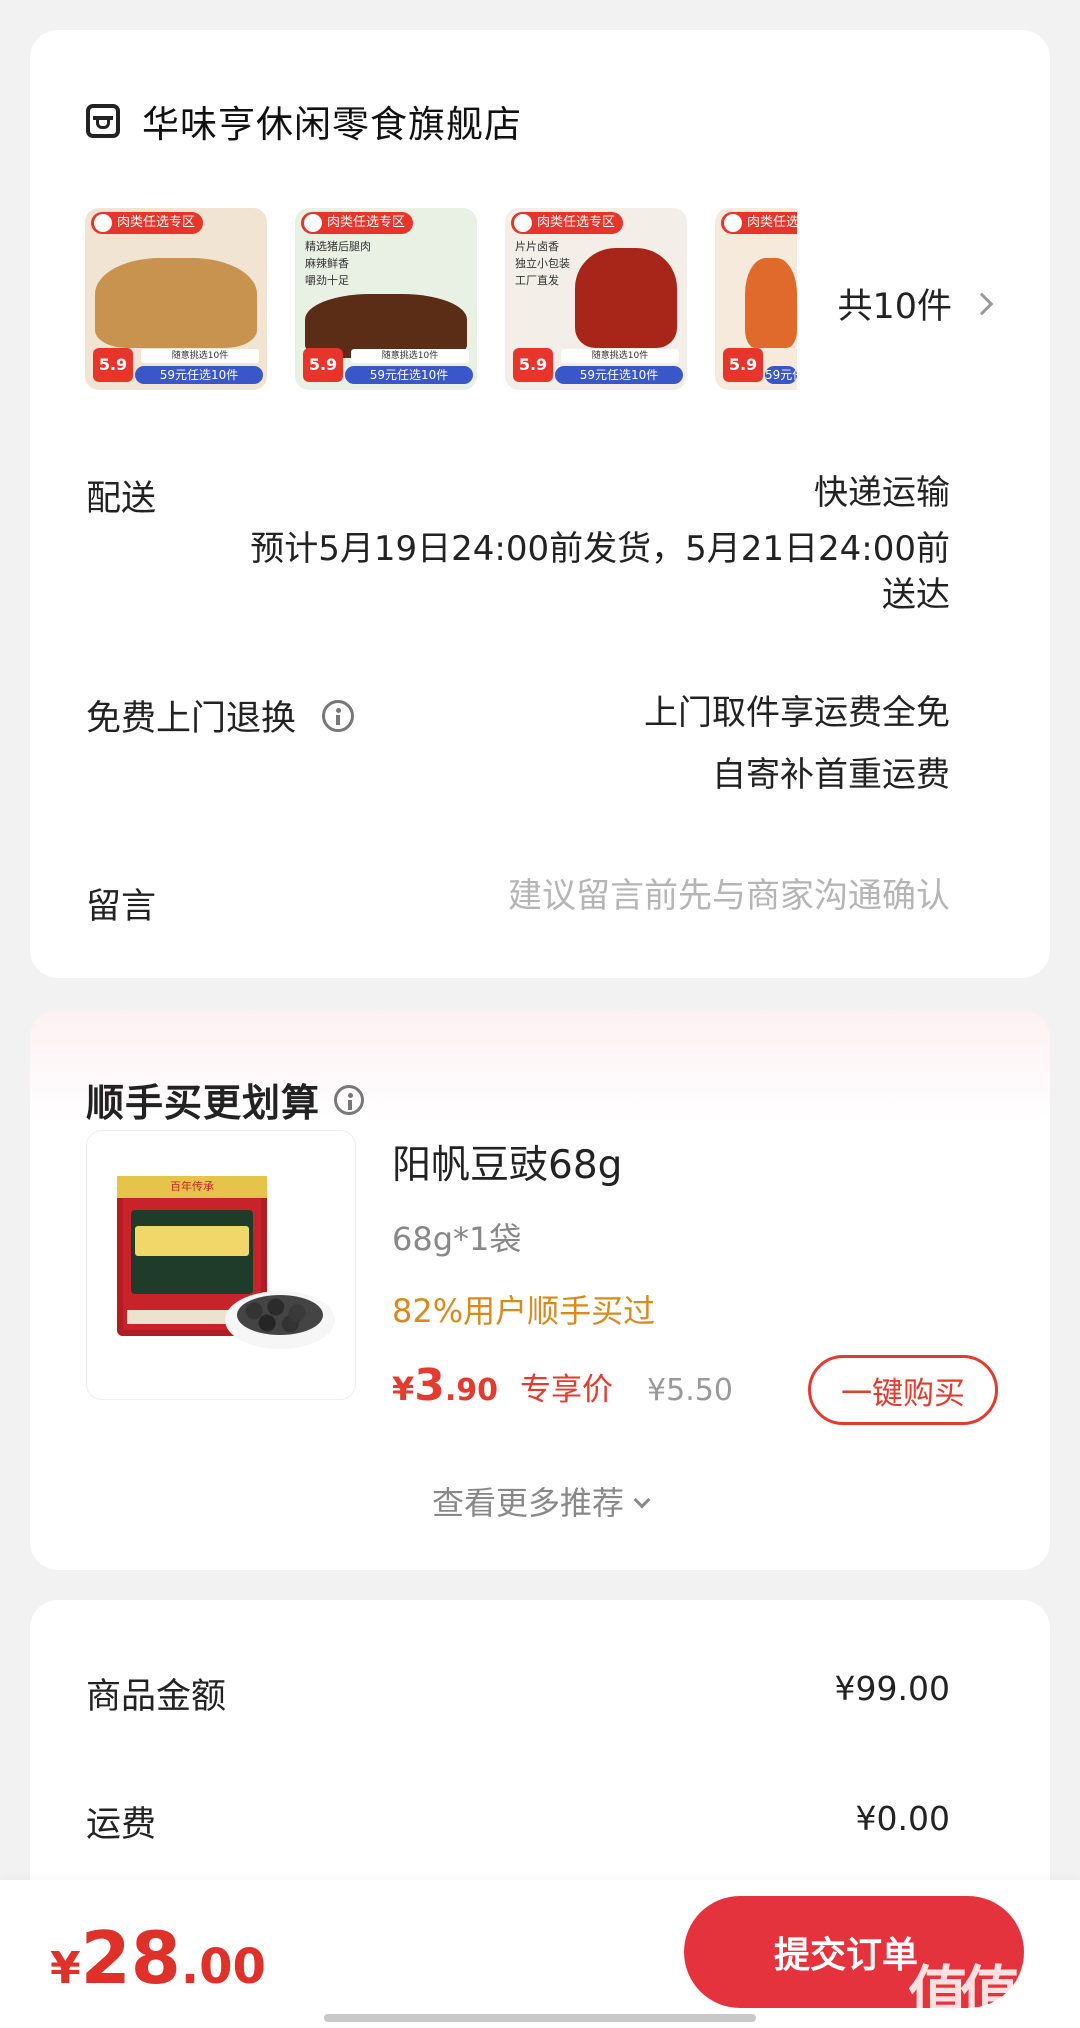  I want to click on chevron-down-icon, so click(642, 1500).